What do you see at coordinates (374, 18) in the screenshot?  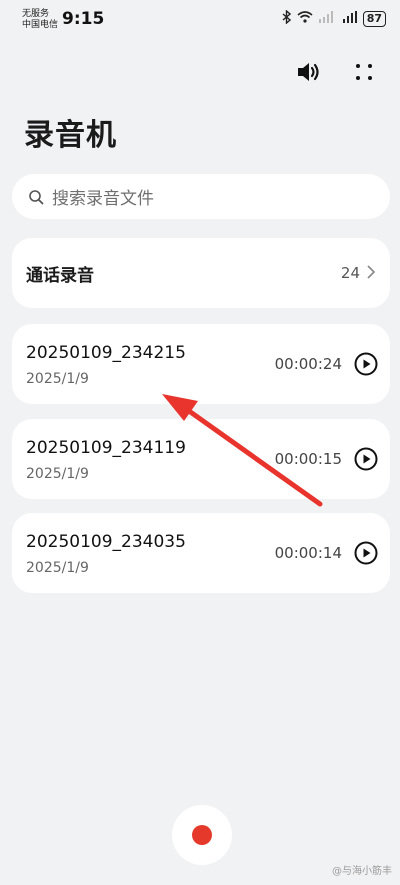 I see `battery-indicator: 87` at bounding box center [374, 18].